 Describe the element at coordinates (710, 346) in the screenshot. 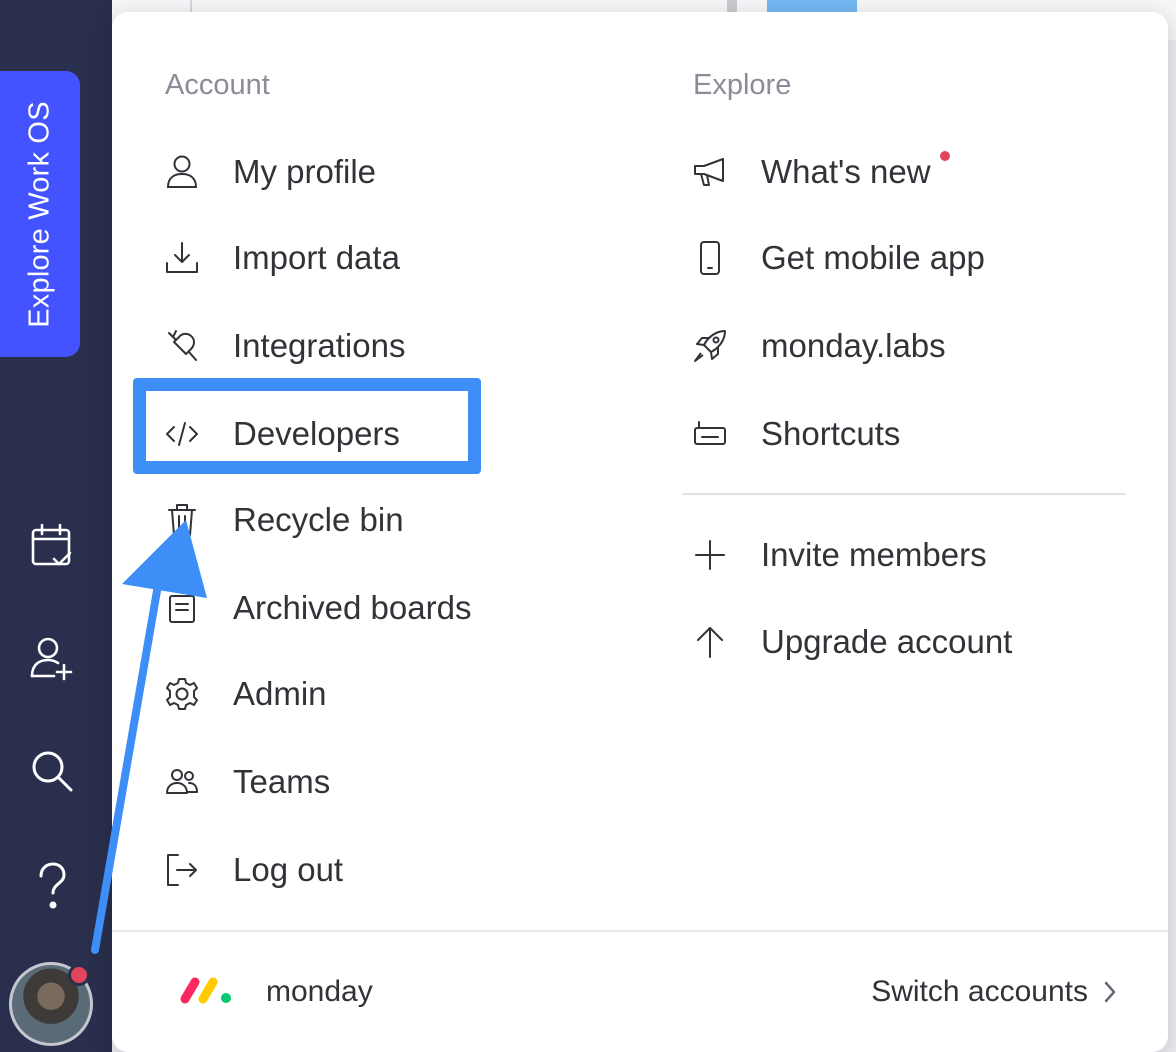

I see `rocket-icon` at that location.